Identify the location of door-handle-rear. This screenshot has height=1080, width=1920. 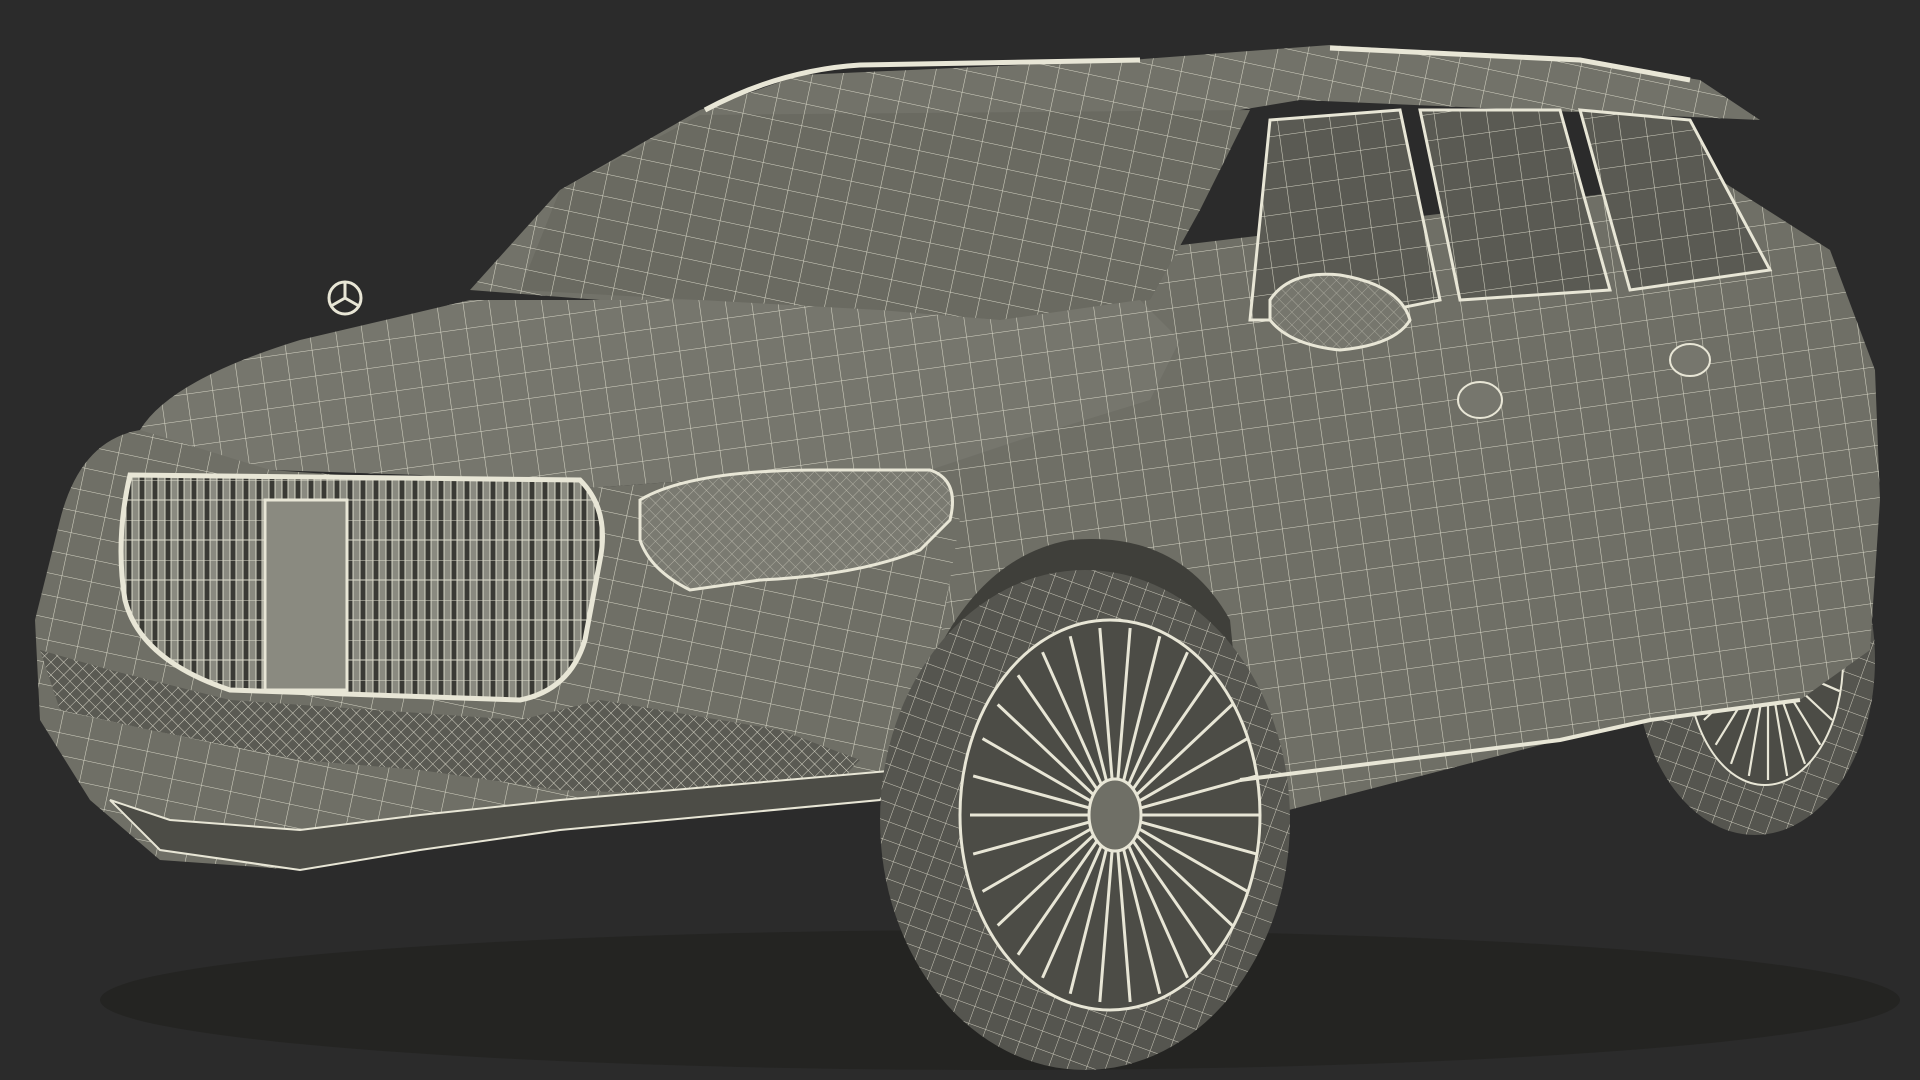
(1690, 360).